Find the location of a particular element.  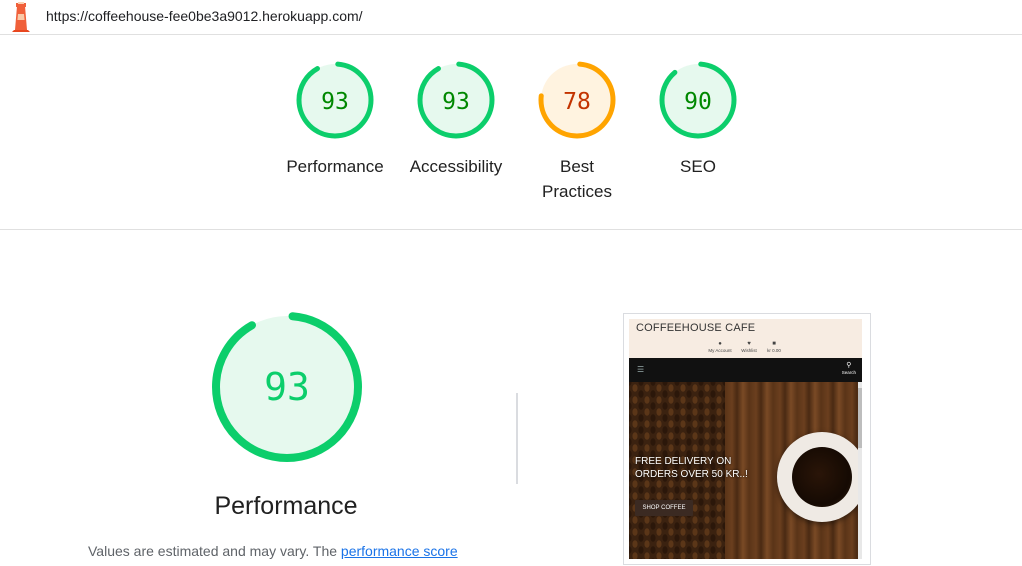

gauge-seo: 90 SEO is located at coordinates (698, 118).